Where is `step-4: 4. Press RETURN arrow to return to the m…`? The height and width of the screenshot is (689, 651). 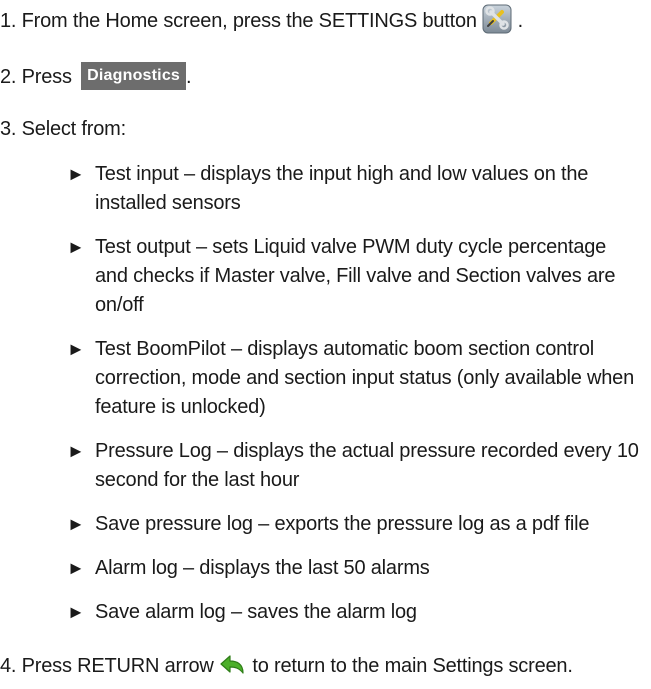 step-4: 4. Press RETURN arrow to return to the m… is located at coordinates (286, 666).